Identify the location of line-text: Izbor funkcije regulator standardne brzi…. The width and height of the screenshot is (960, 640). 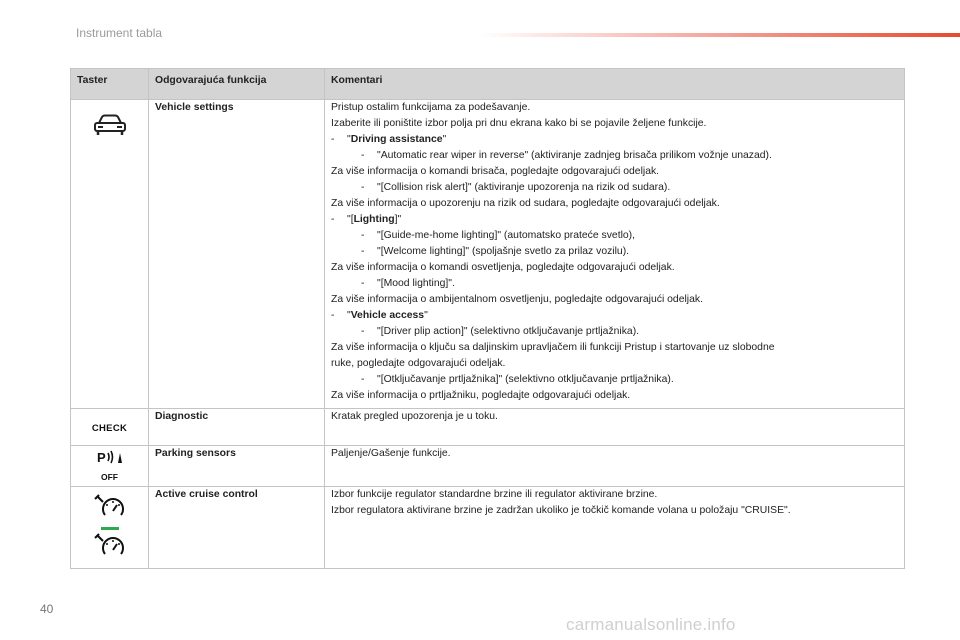
(494, 494).